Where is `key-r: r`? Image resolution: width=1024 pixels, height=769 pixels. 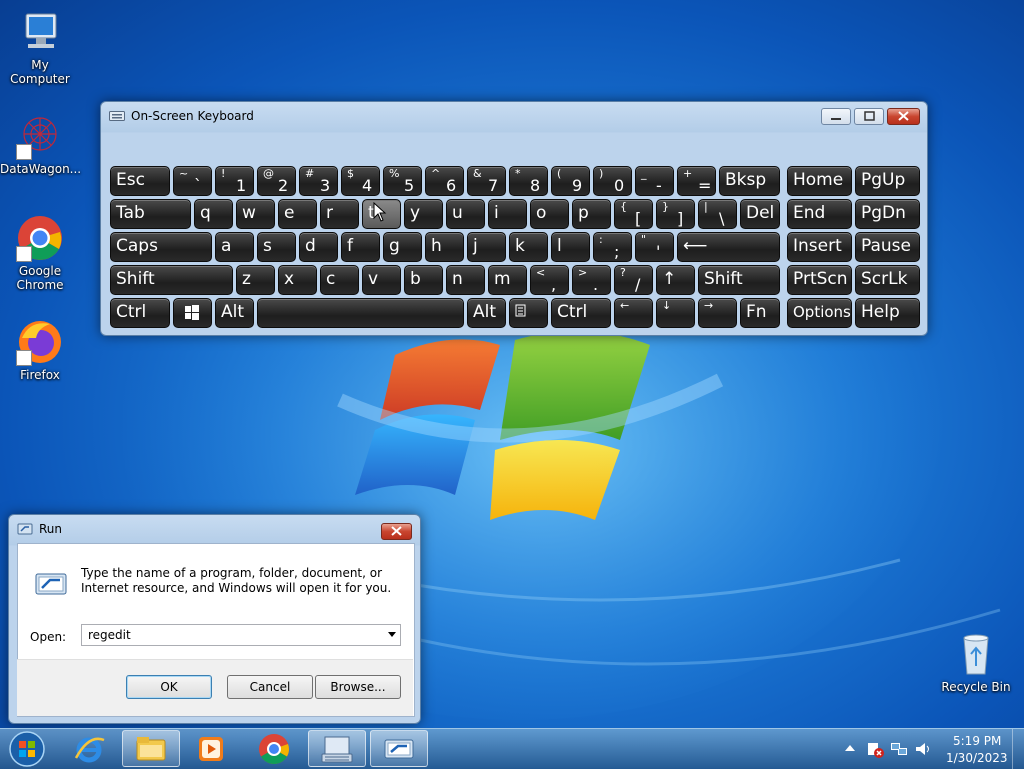 key-r: r is located at coordinates (339, 214).